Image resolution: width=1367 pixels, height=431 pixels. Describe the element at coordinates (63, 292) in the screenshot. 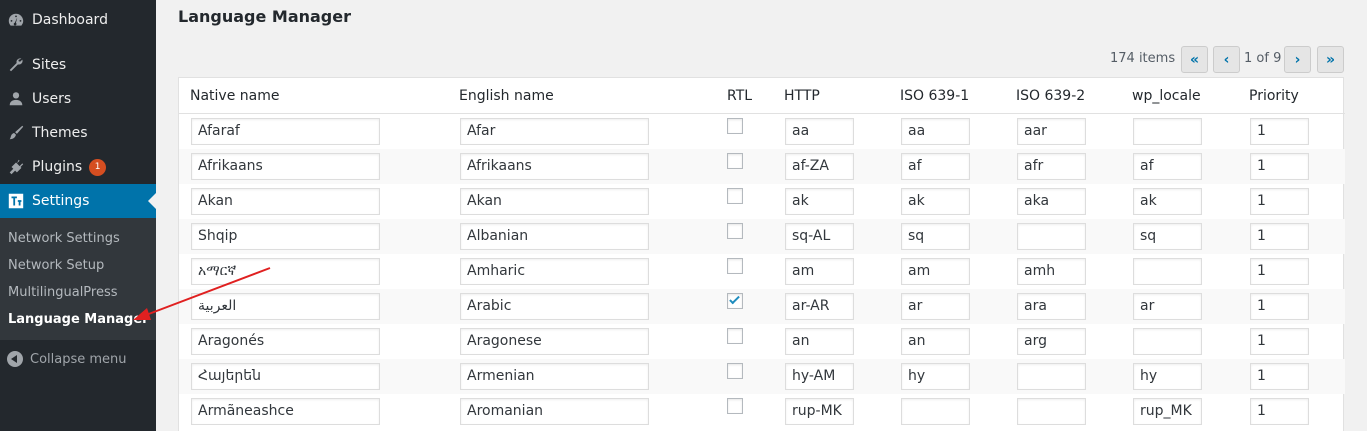

I see `submenu-multilingualpress: MultilingualPress` at that location.